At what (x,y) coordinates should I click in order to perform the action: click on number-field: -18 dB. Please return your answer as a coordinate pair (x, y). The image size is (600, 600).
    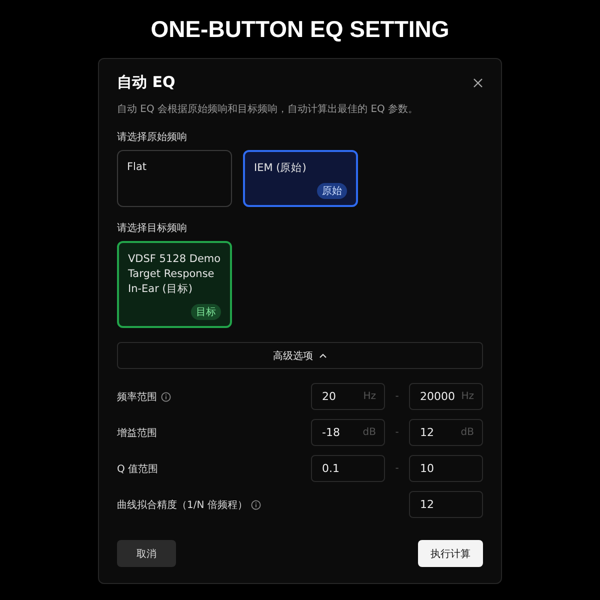
    Looking at the image, I should click on (348, 432).